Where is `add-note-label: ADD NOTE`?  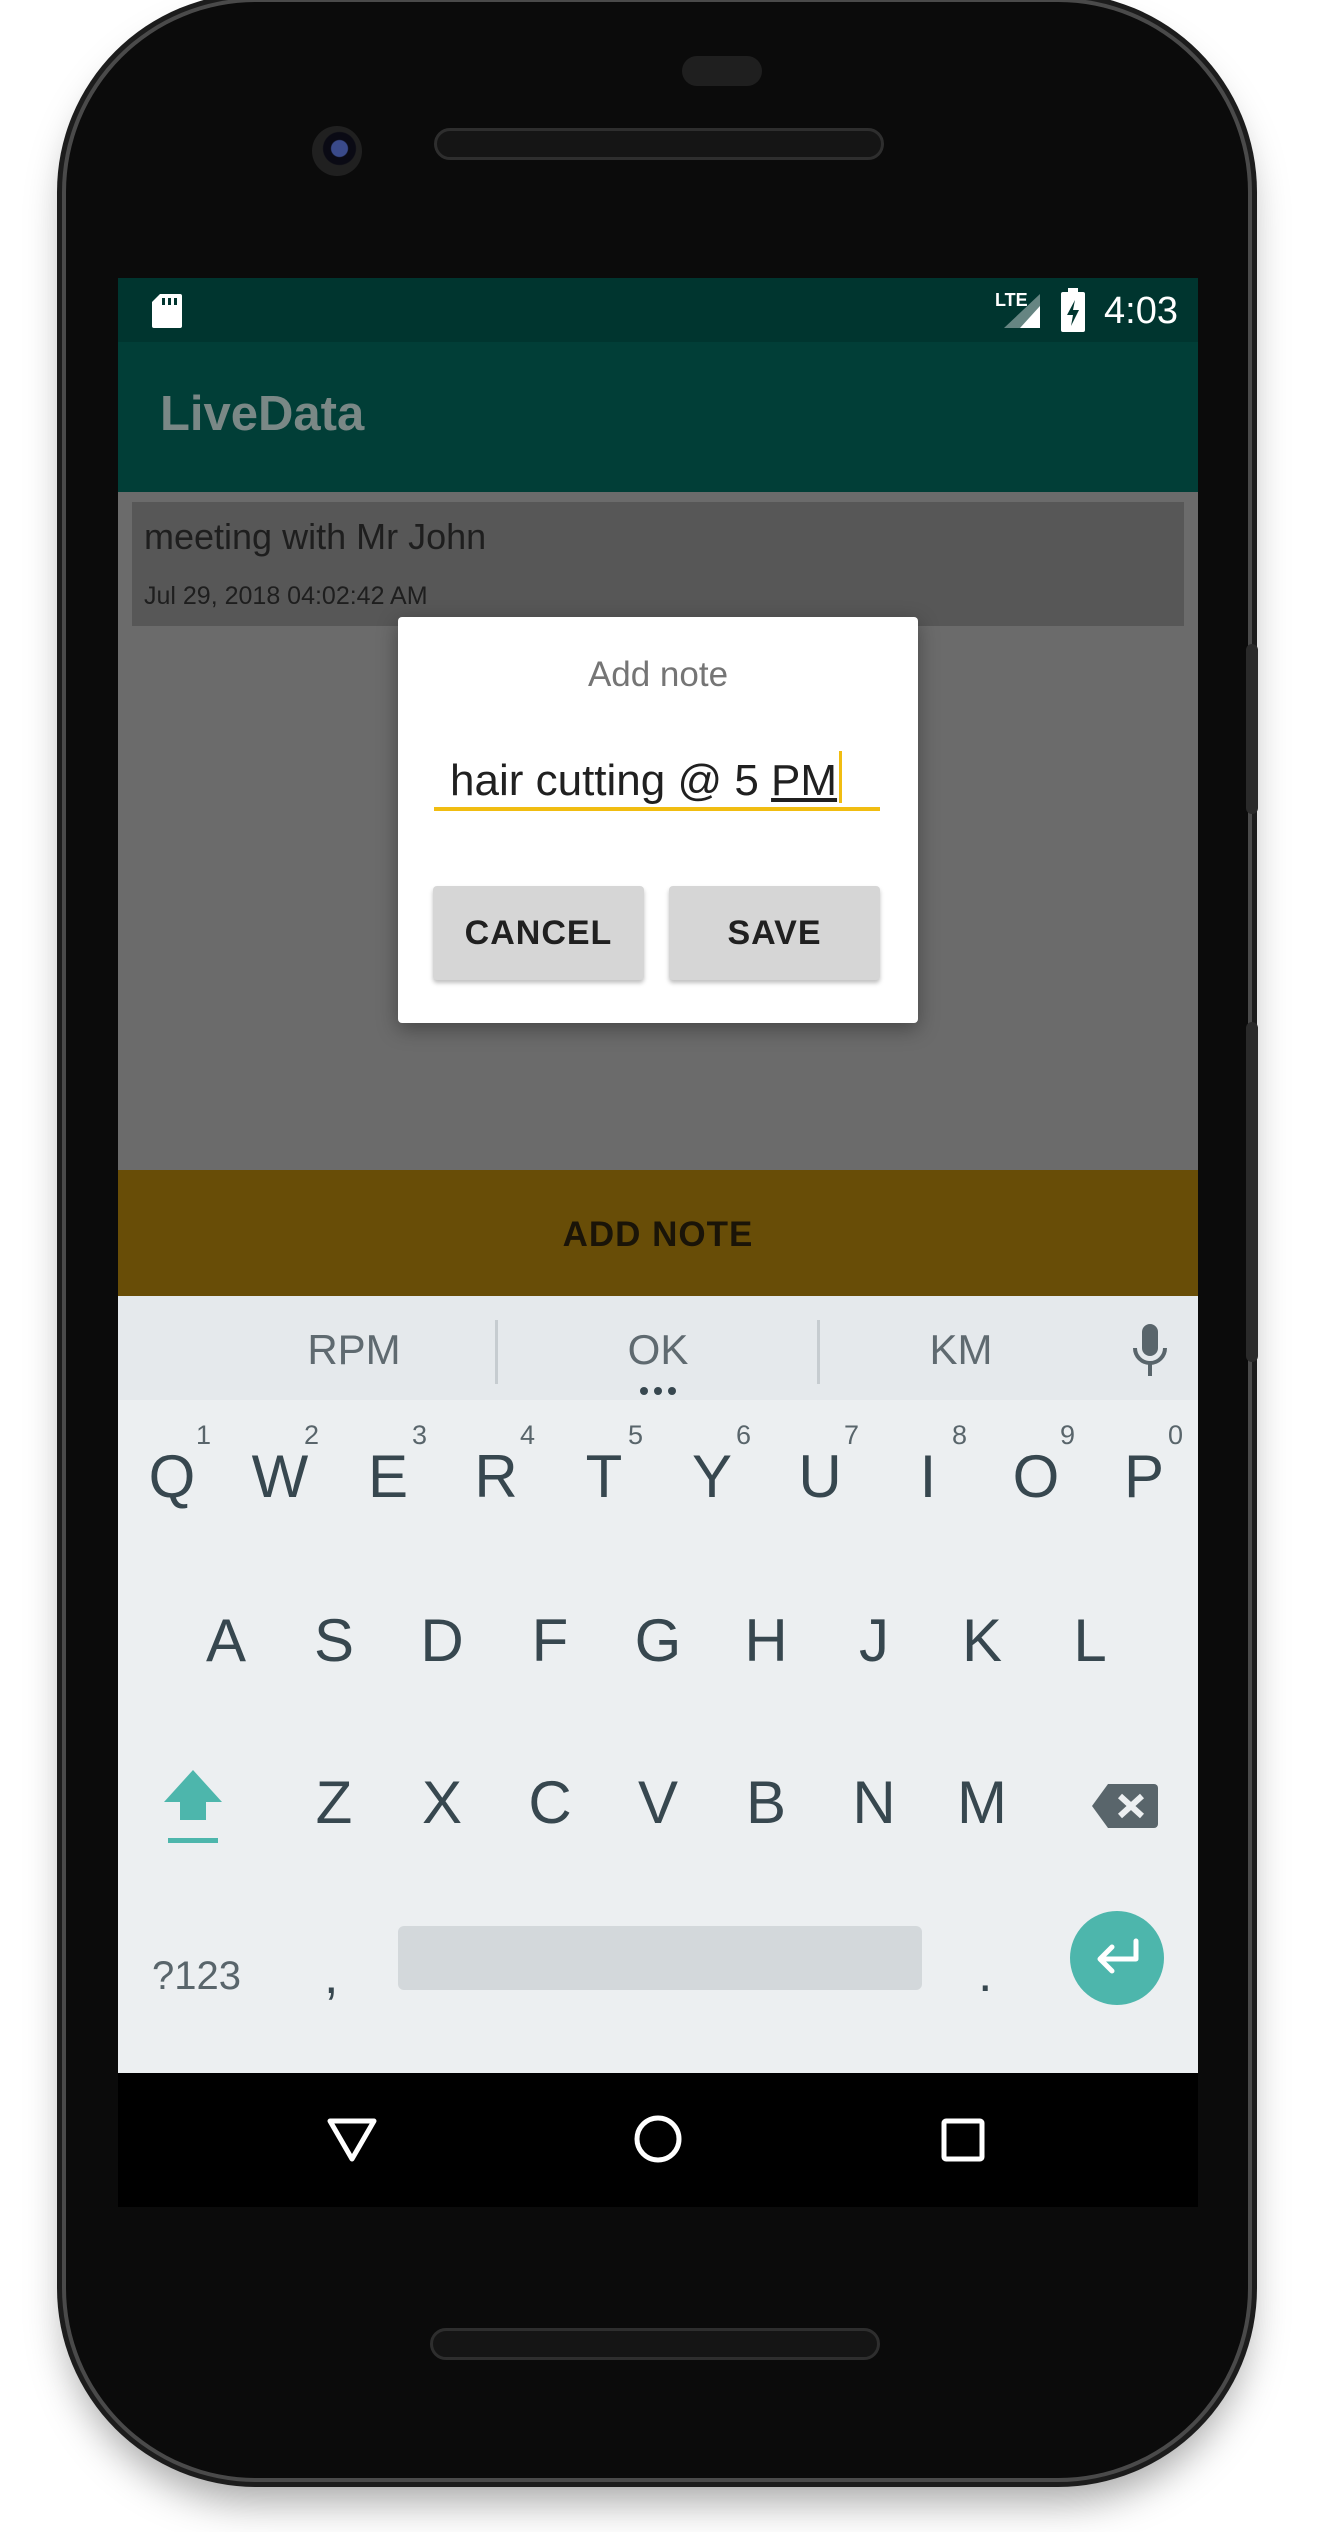 add-note-label: ADD NOTE is located at coordinates (658, 1234).